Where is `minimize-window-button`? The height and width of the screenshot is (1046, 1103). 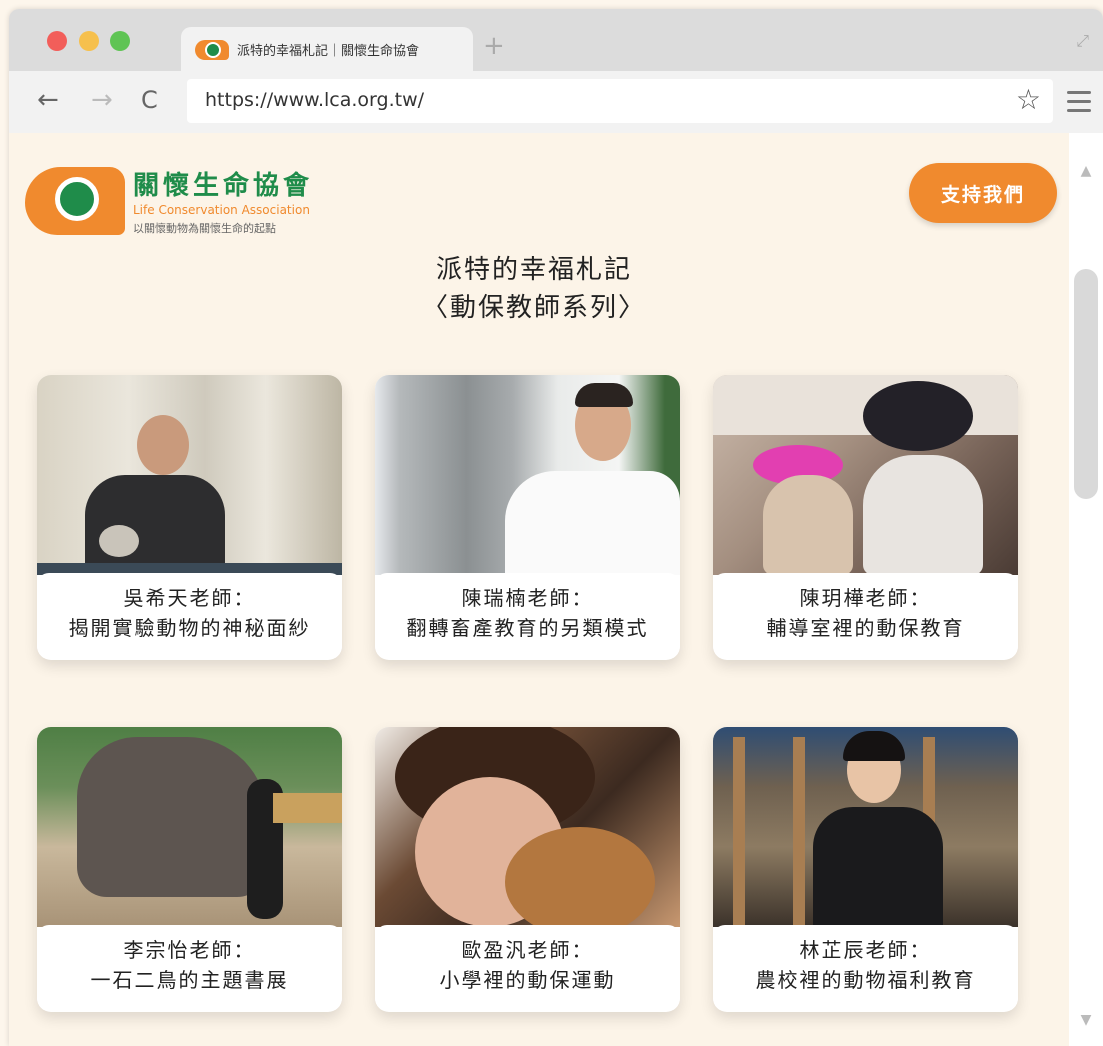 minimize-window-button is located at coordinates (89, 41).